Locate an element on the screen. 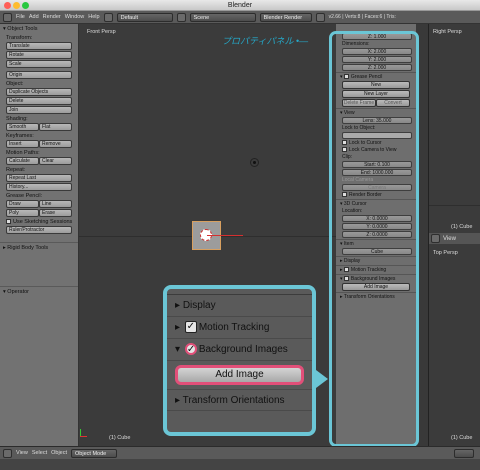  remove-keyframe-button: Remove is located at coordinates (55, 144).